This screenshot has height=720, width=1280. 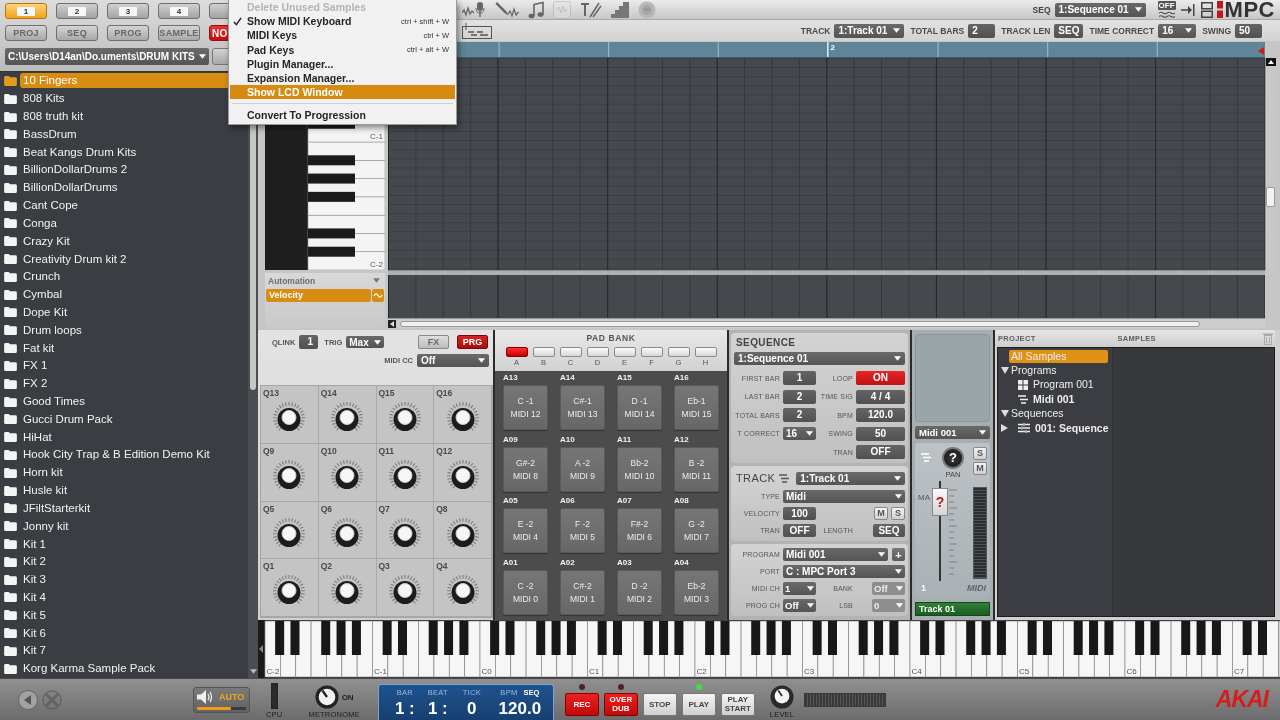 I want to click on field-label: TRACK LEN, so click(x=1026, y=30).